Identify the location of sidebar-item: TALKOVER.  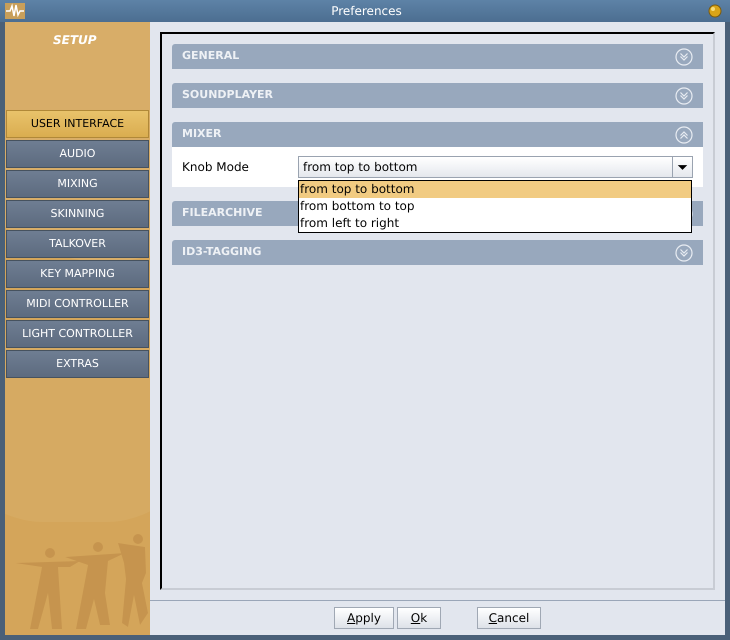
(77, 244).